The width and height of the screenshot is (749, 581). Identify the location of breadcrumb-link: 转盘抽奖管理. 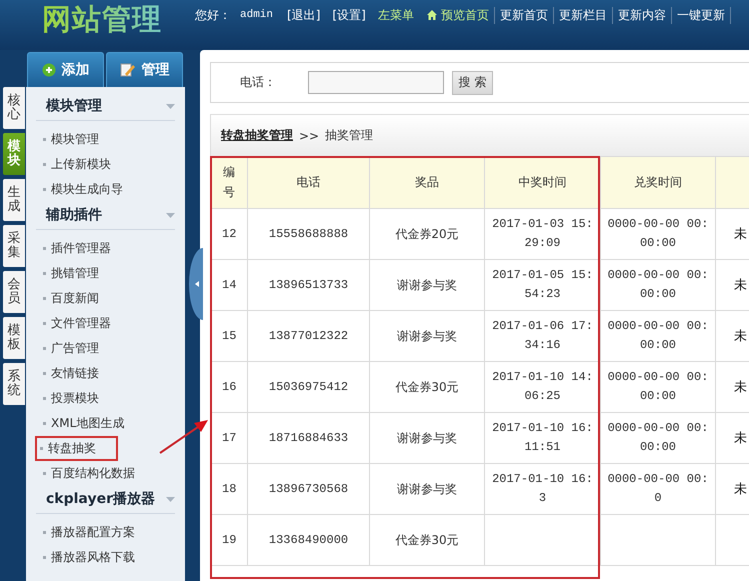
(257, 135).